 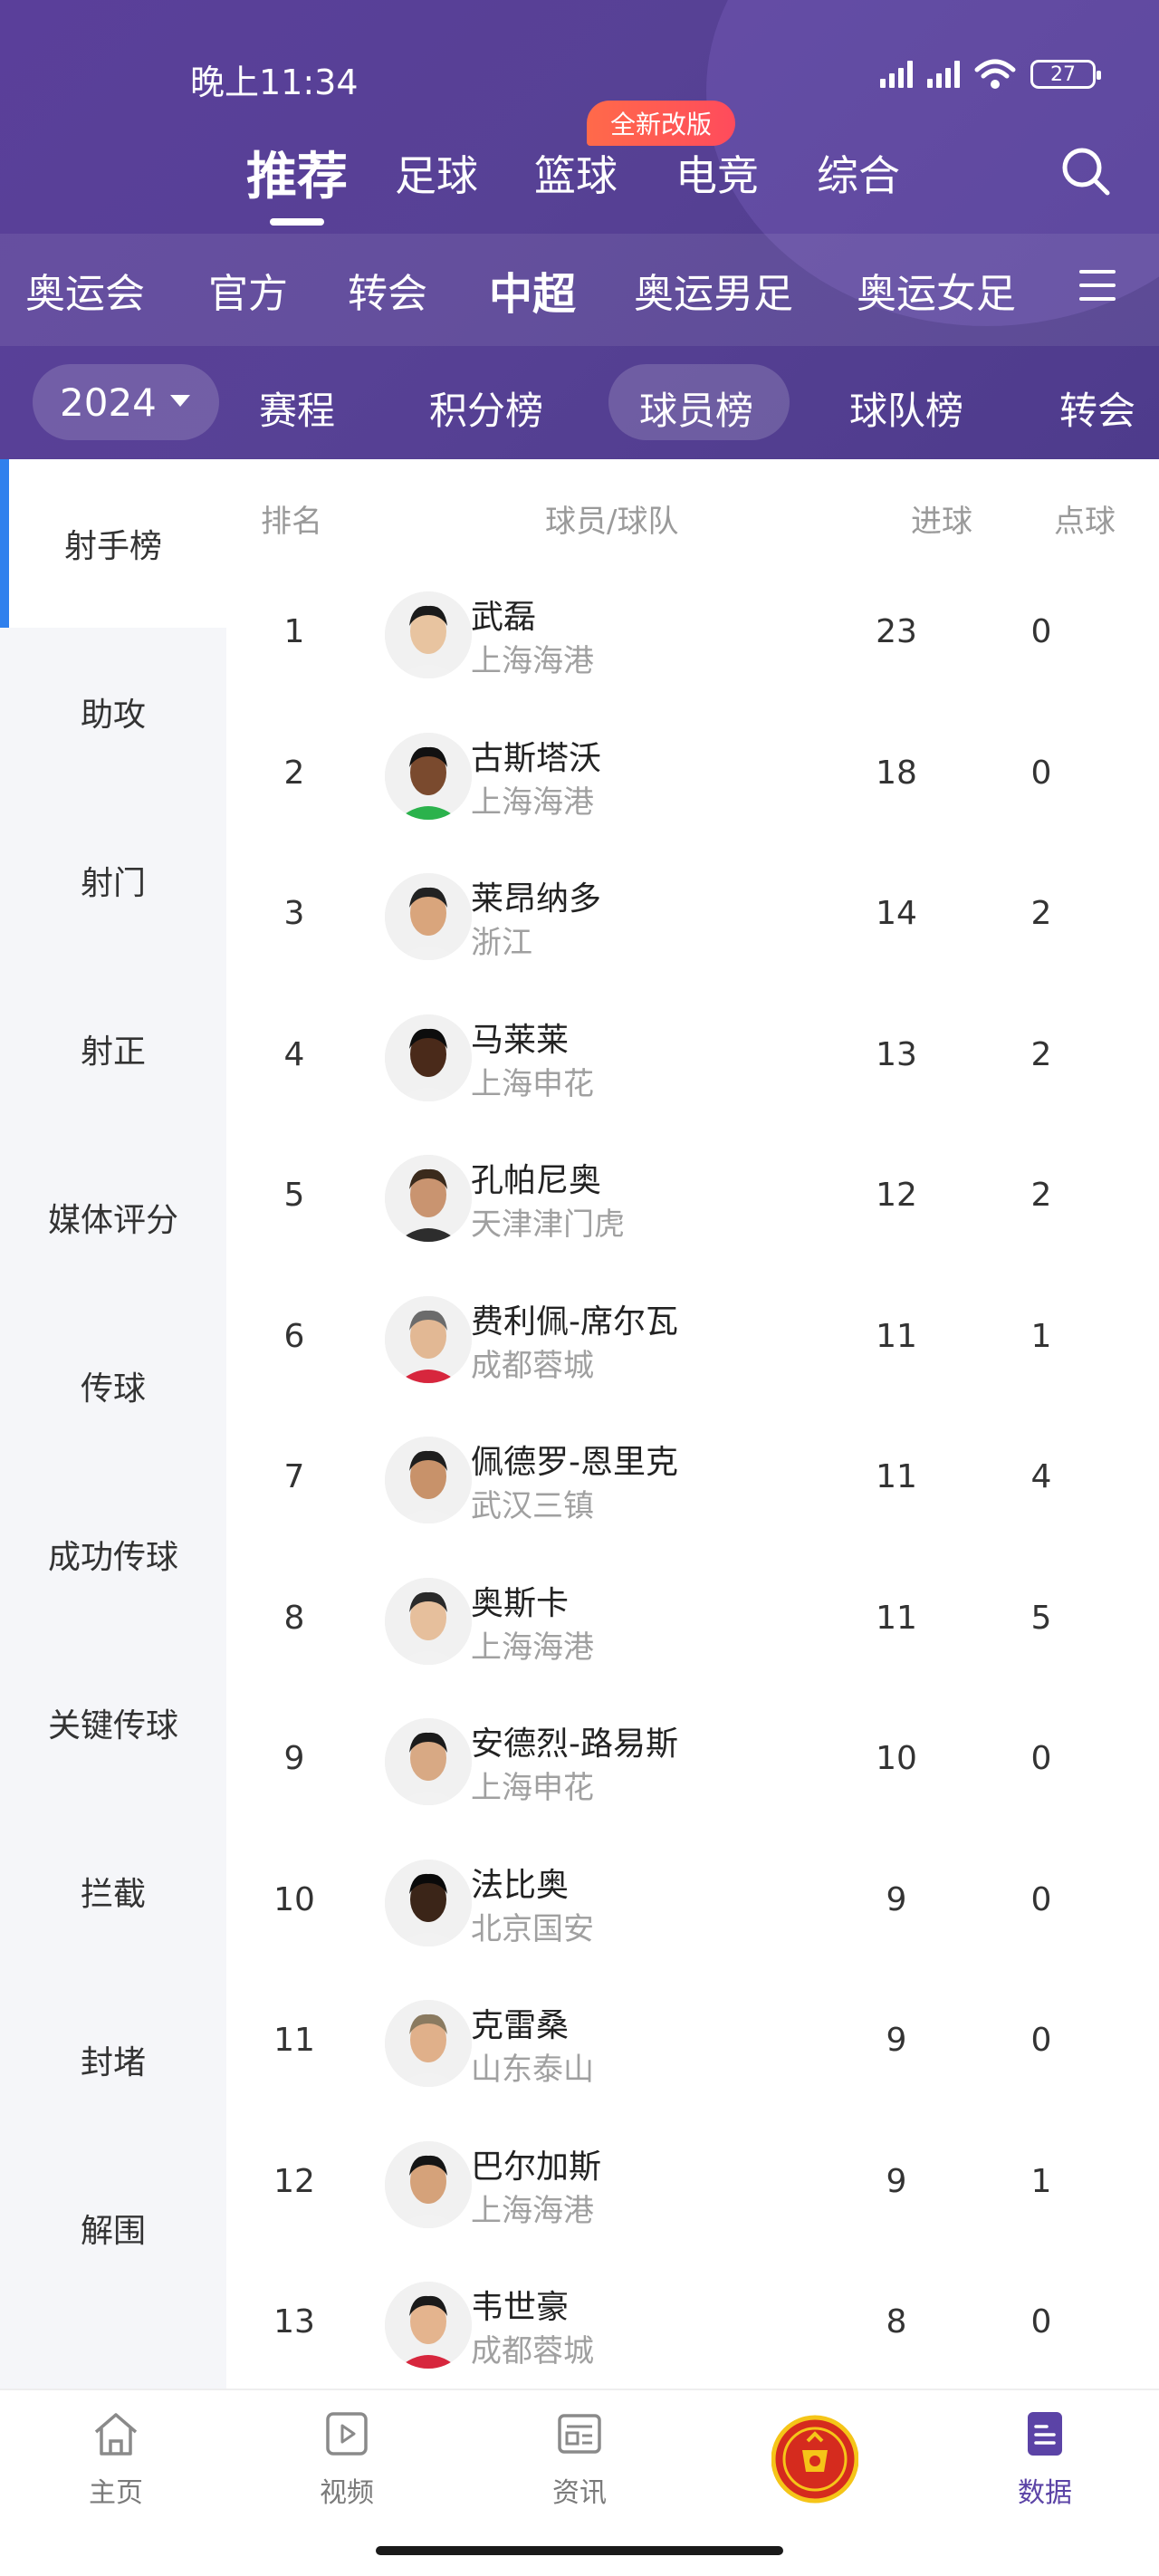 I want to click on player-name: 佩德罗-恩里克, so click(x=575, y=1462).